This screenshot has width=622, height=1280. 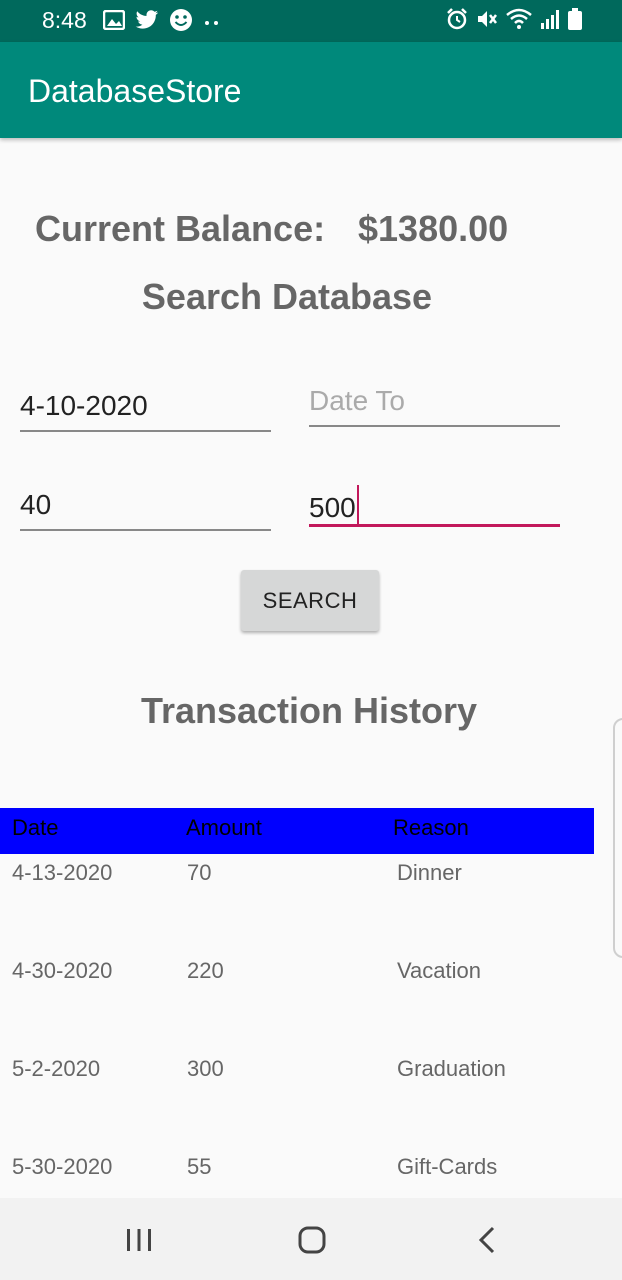 I want to click on home-button, so click(x=312, y=1240).